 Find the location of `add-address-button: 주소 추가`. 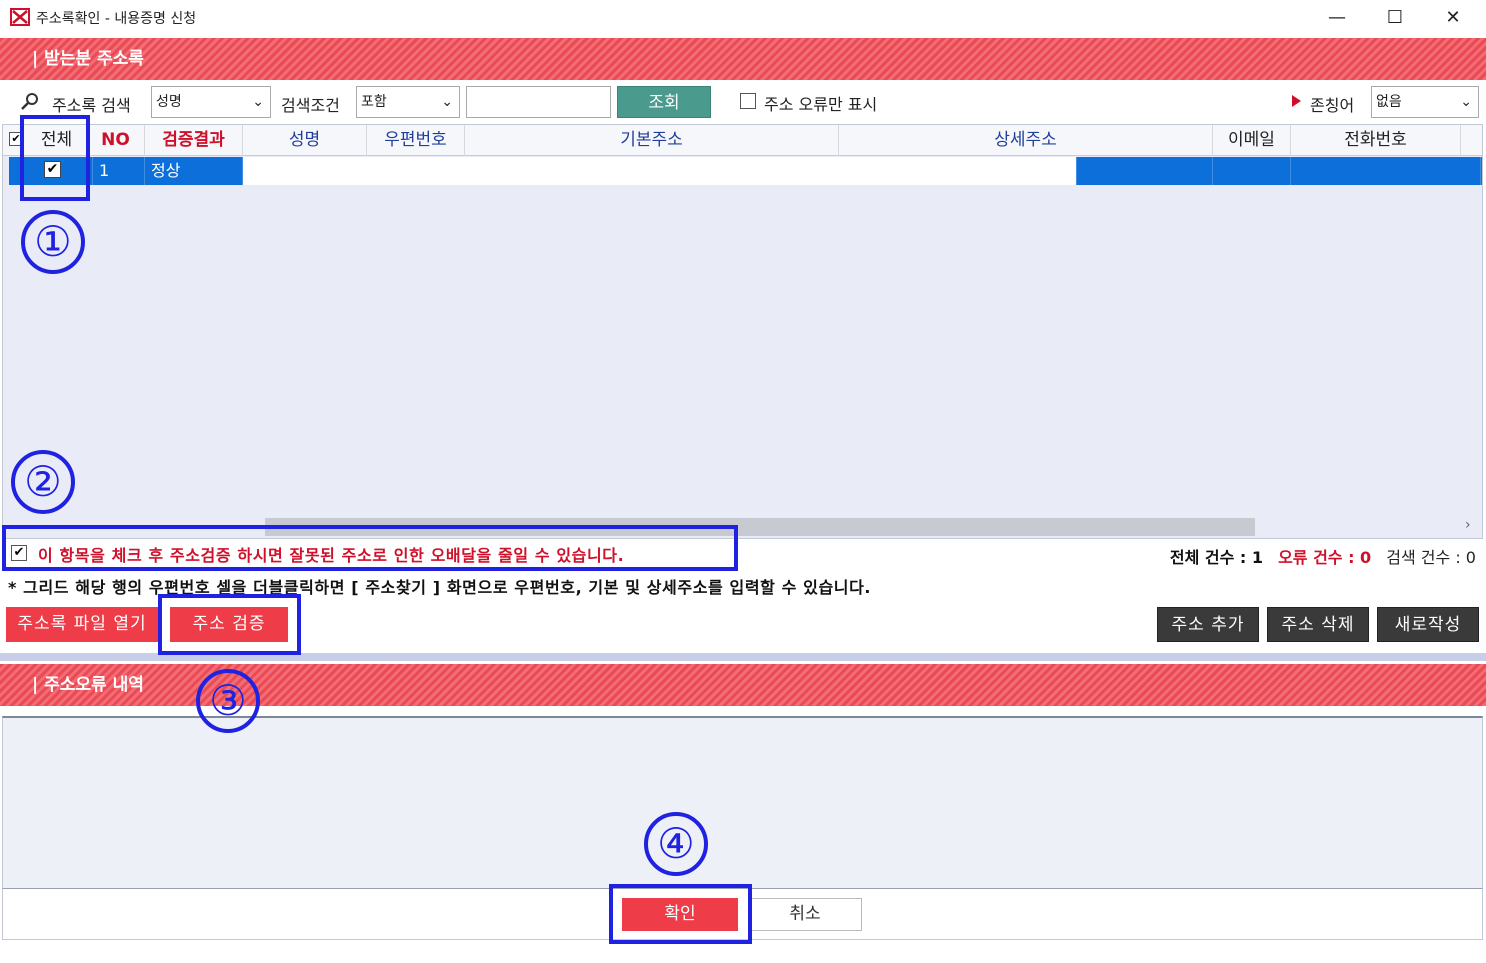

add-address-button: 주소 추가 is located at coordinates (1208, 624).